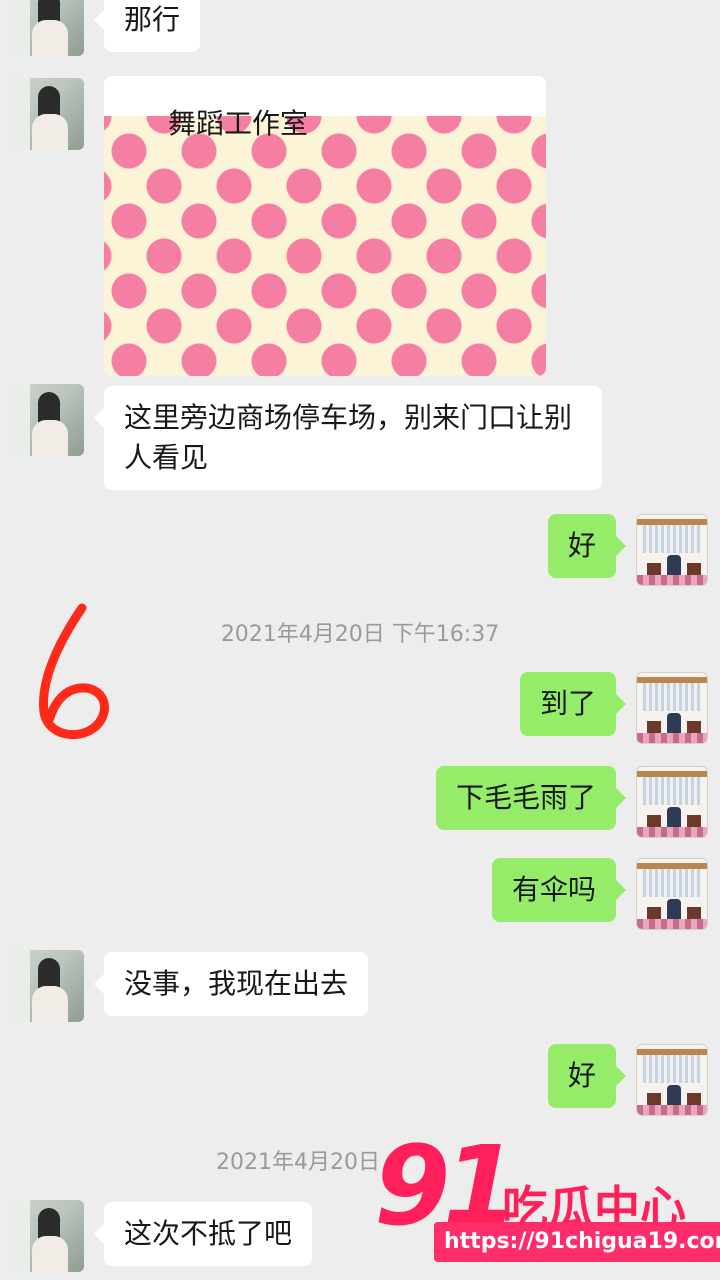 This screenshot has height=1280, width=720. Describe the element at coordinates (152, 19) in the screenshot. I see `message-text: 那行` at that location.